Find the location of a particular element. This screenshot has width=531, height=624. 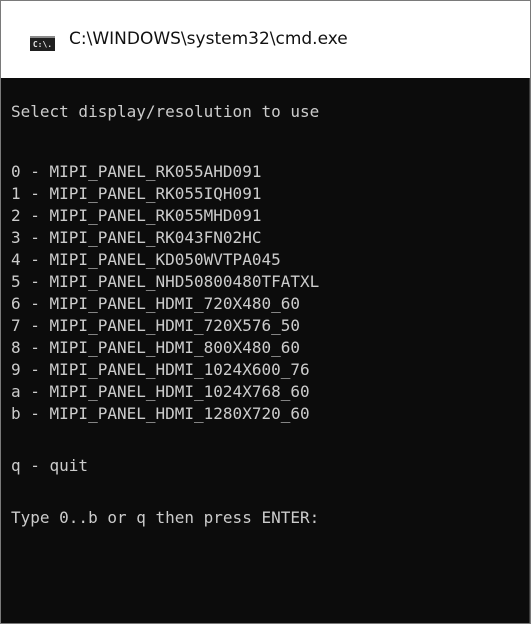

option-line: 2 - MIPI_PANEL_RK055MHD091 is located at coordinates (136, 215).